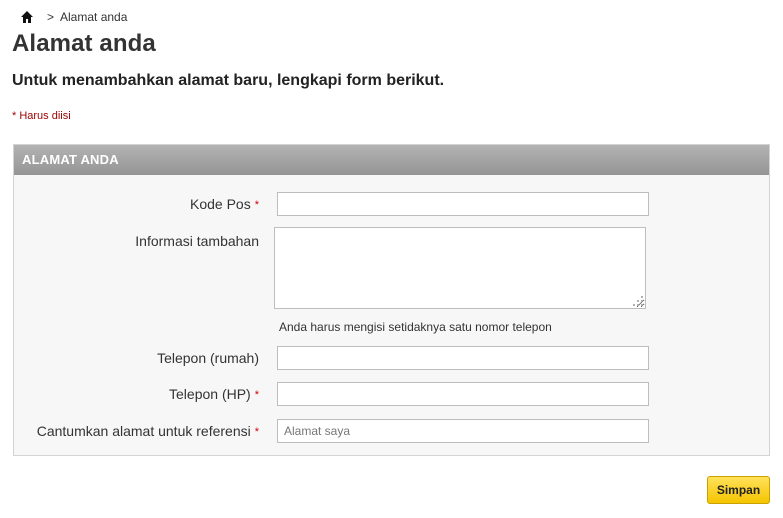 The height and width of the screenshot is (518, 783). I want to click on alias-input, so click(463, 431).